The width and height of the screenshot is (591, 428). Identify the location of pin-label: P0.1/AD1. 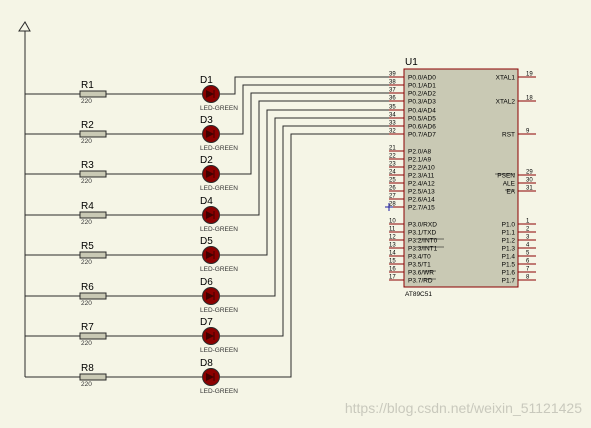
(422, 85).